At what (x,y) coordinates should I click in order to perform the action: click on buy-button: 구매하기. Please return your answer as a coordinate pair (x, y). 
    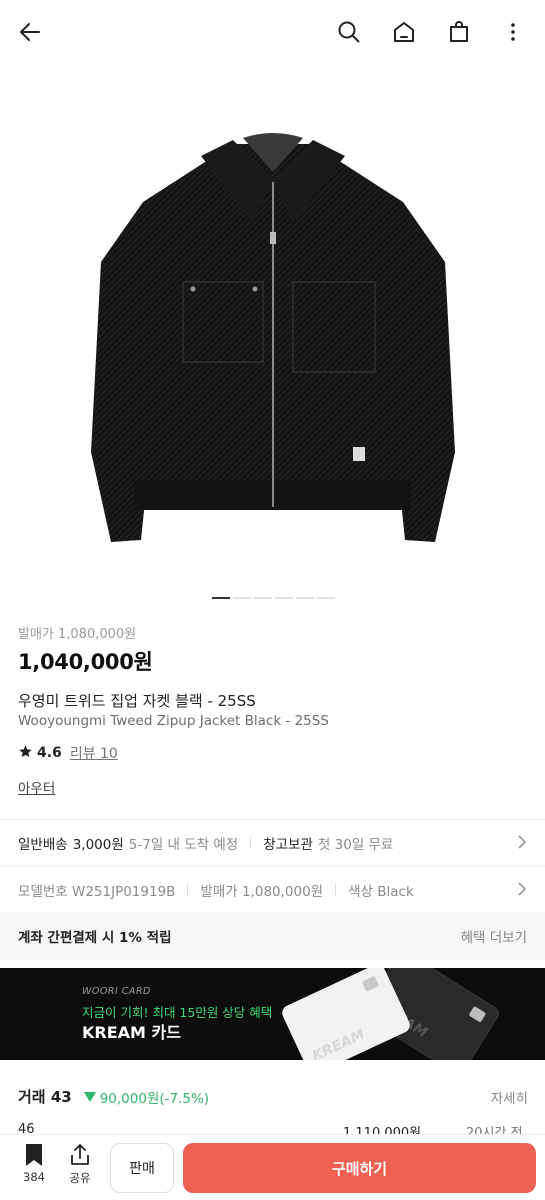
    Looking at the image, I should click on (359, 1168).